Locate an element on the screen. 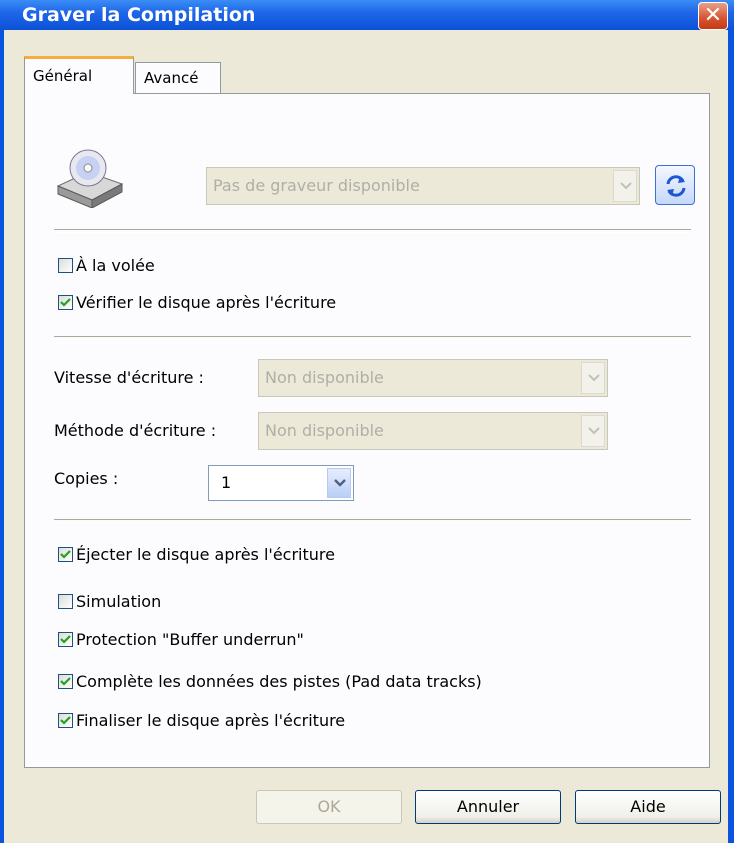  checkbox-eject-disc is located at coordinates (65, 554).